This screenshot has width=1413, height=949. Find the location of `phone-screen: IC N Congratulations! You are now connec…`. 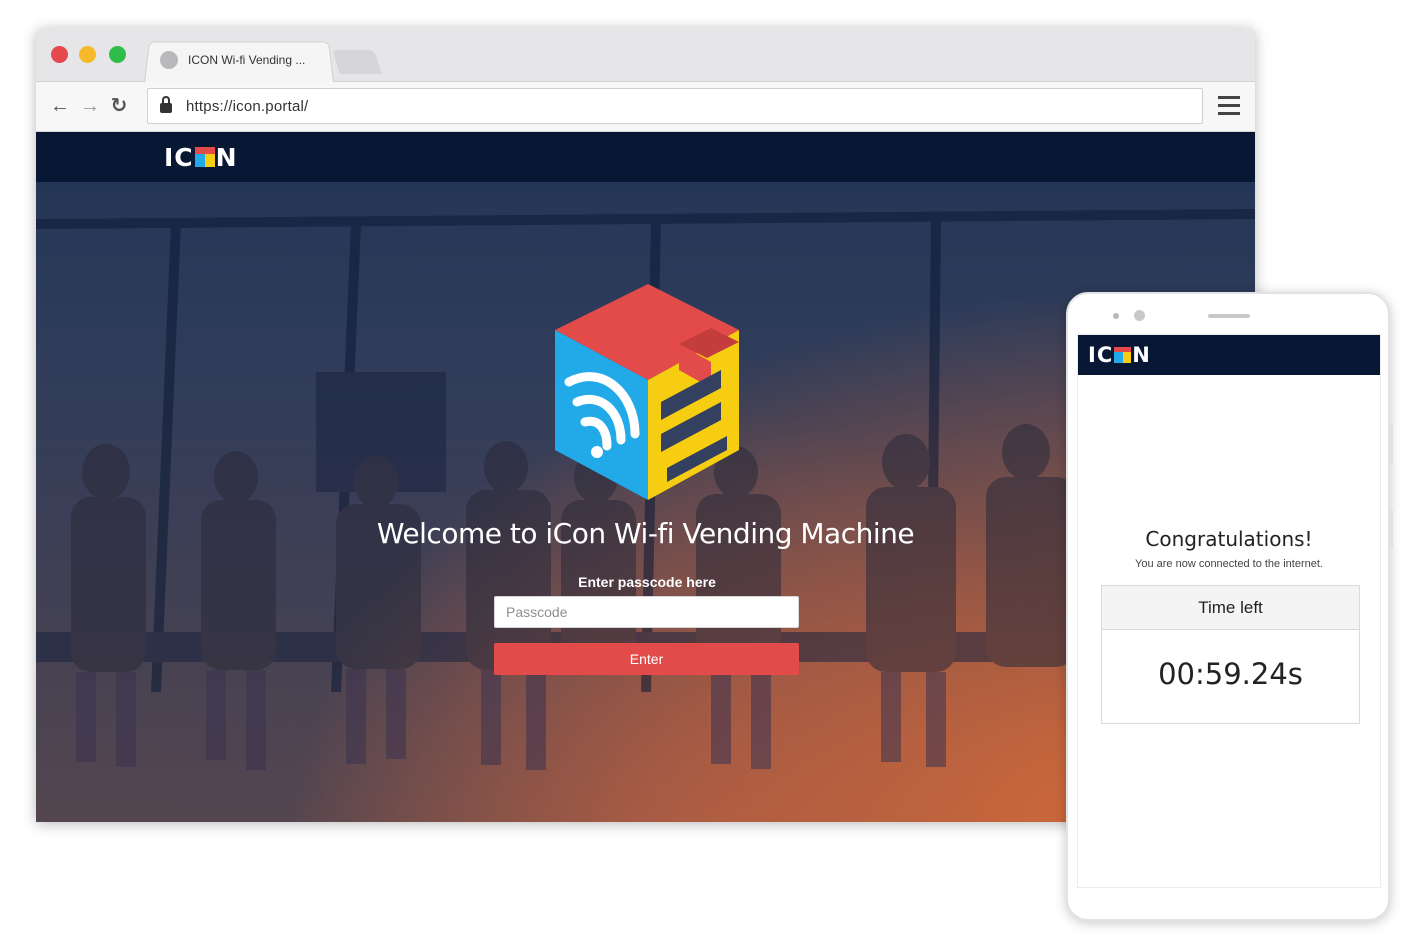

phone-screen: IC N Congratulations! You are now connec… is located at coordinates (1229, 611).